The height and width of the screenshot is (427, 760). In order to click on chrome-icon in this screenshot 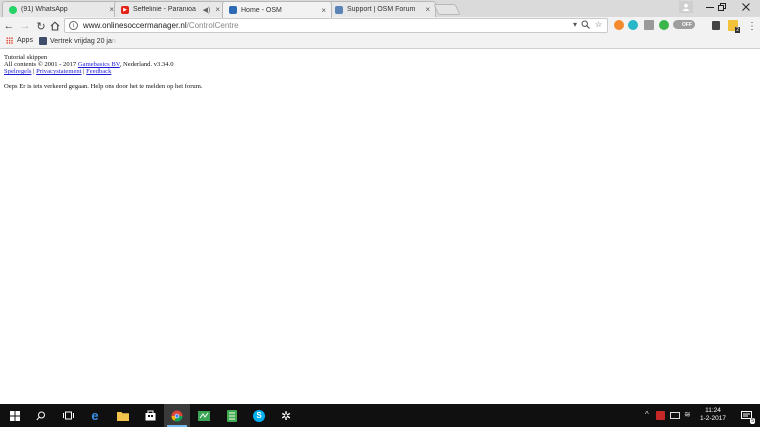, I will do `click(177, 416)`.